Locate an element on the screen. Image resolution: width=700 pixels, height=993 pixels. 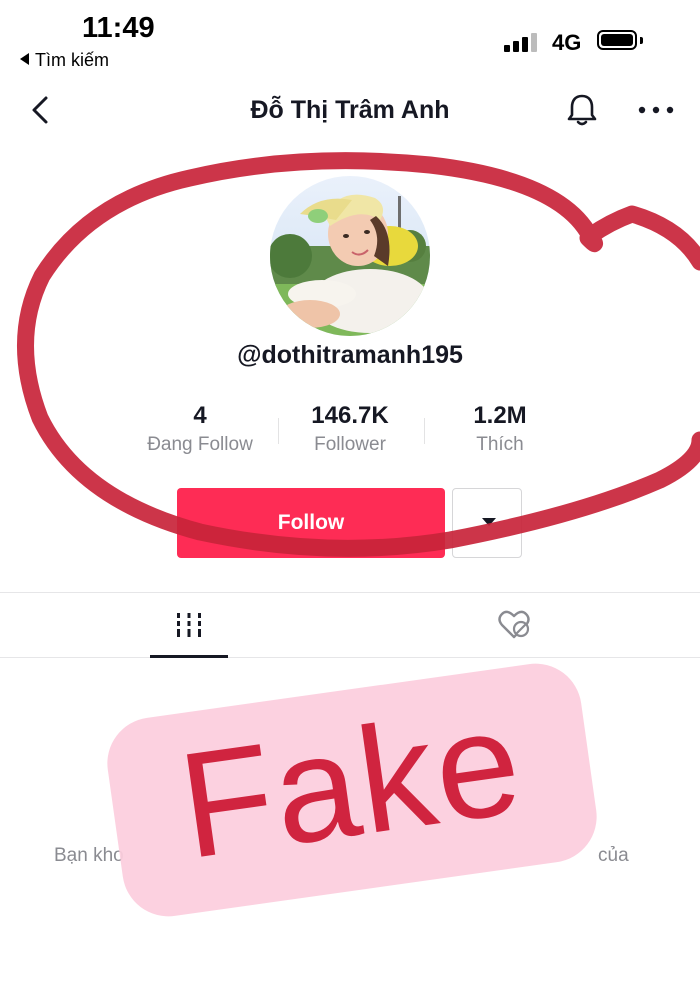
stat-followers-value: 146.7K is located at coordinates (350, 415).